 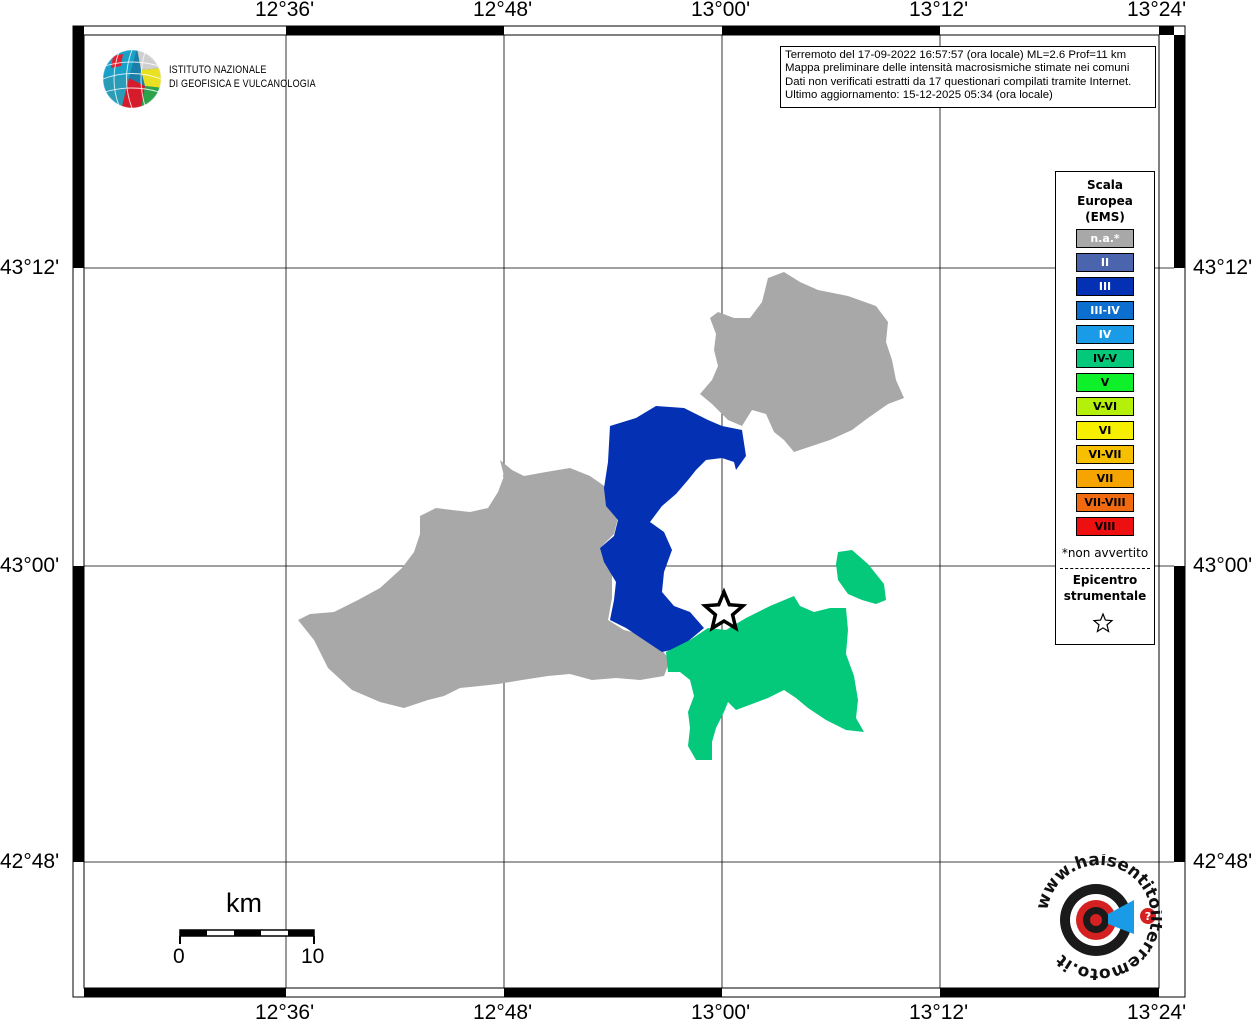 I want to click on legend-title-line: Europea, so click(x=1105, y=201).